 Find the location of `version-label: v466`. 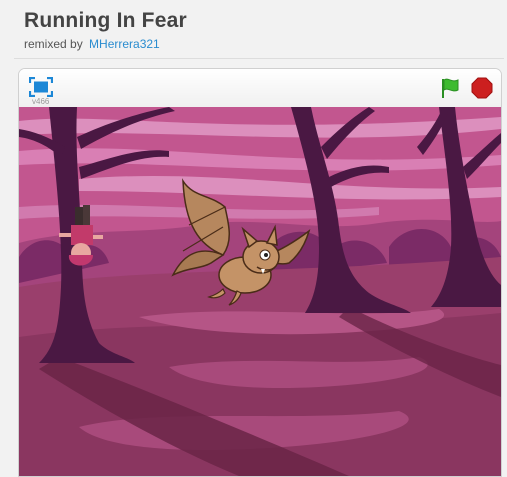

version-label: v466 is located at coordinates (41, 101).